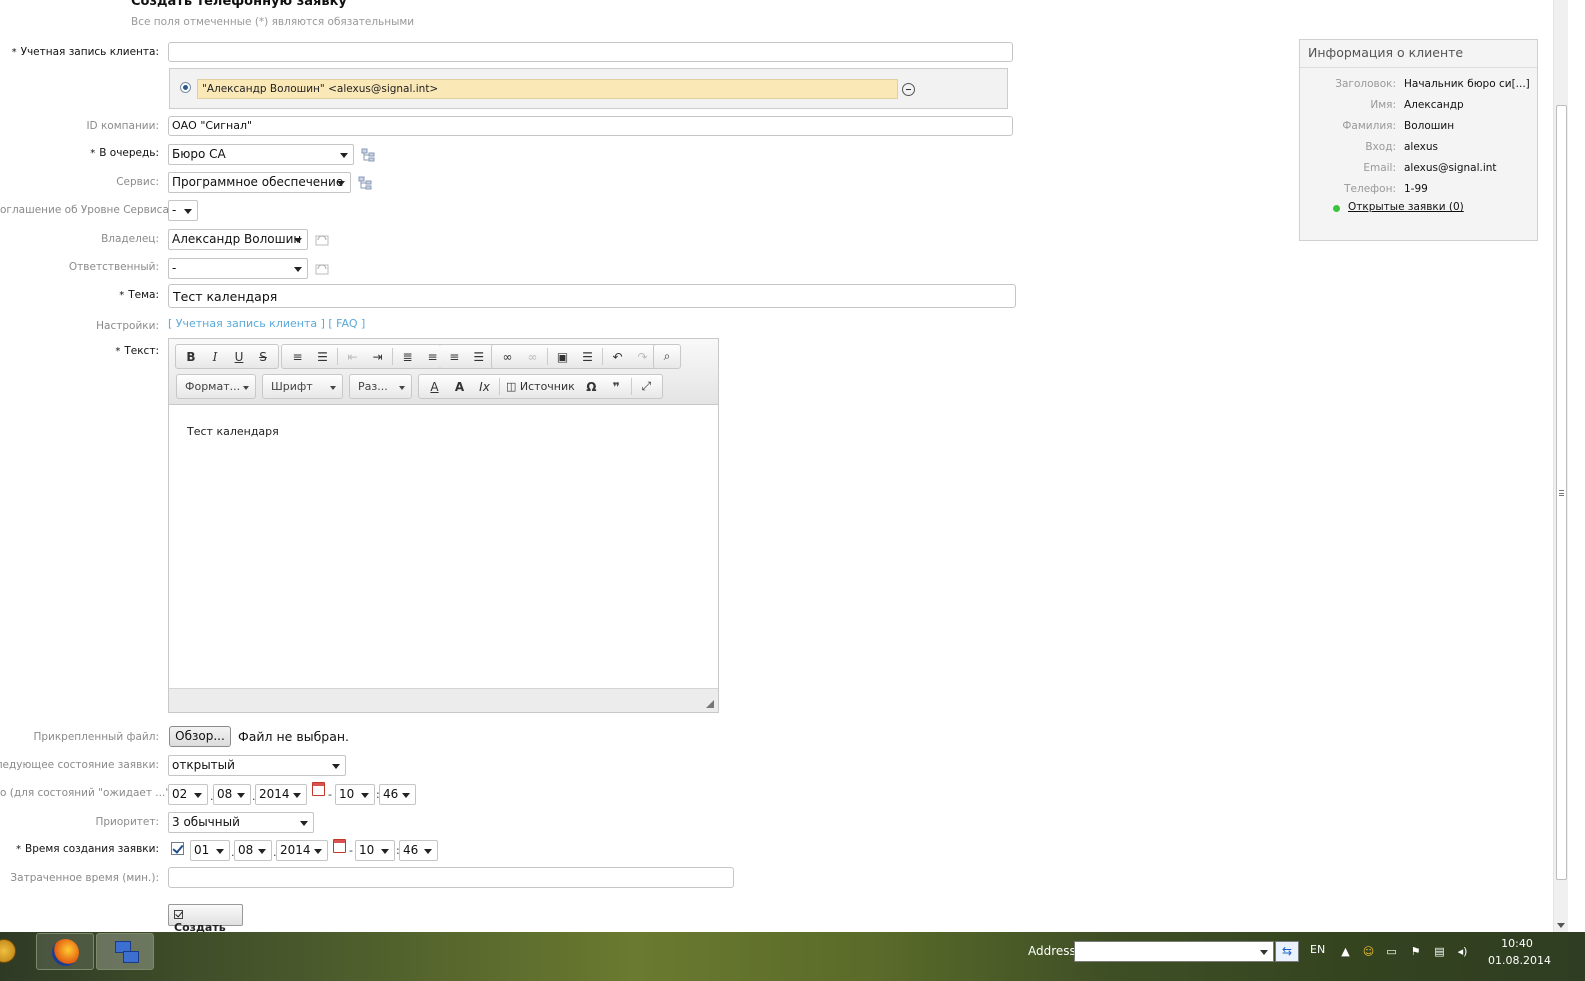 The width and height of the screenshot is (1585, 981). I want to click on volume-icon: ◂), so click(1462, 951).